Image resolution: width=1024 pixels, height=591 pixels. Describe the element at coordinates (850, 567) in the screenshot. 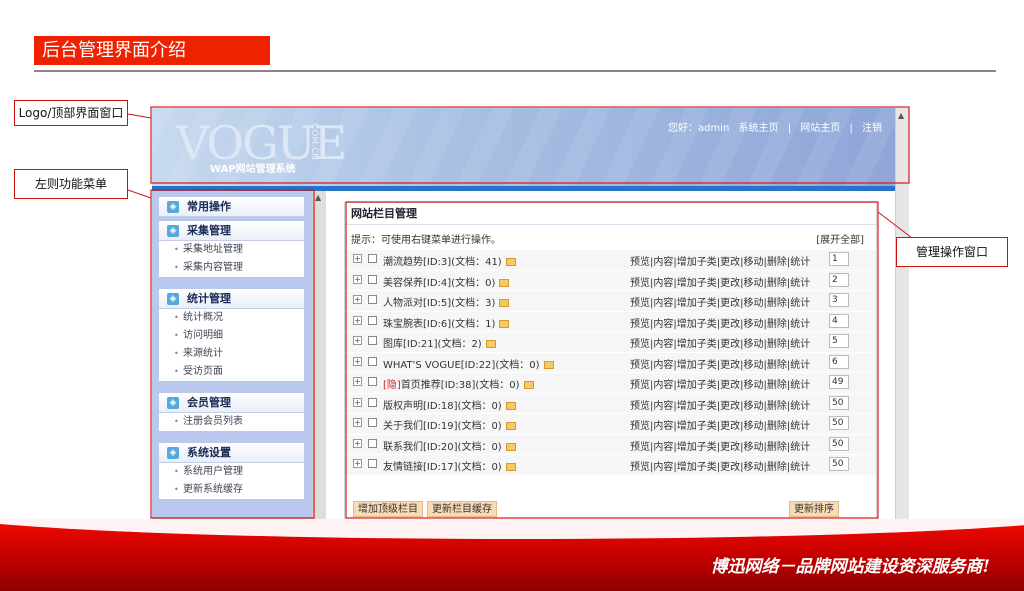

I see `footer-slogan: 博迅网络－品牌网站建设资深服务商!` at that location.